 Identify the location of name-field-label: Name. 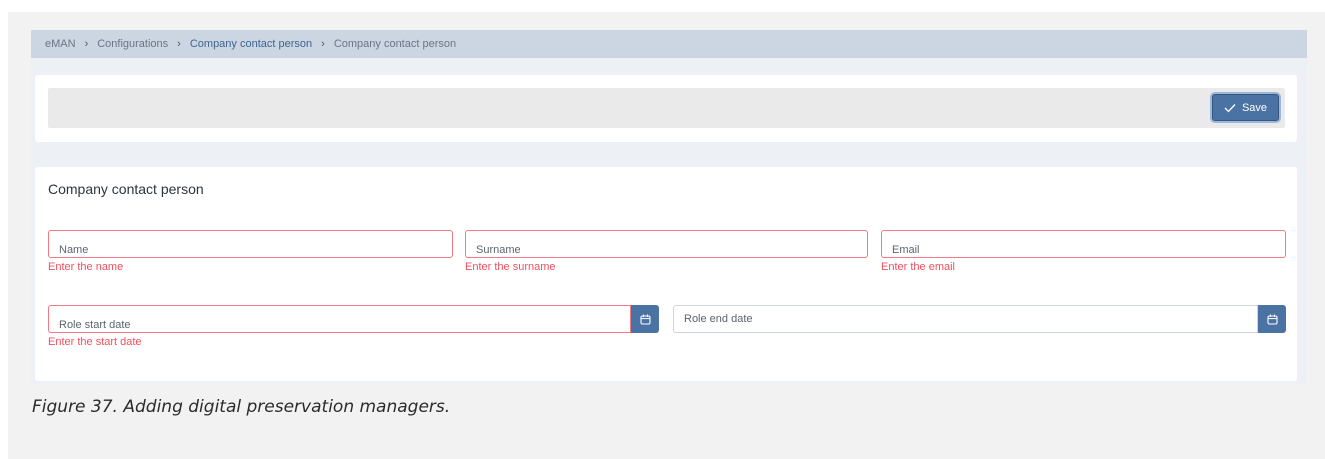
(74, 250).